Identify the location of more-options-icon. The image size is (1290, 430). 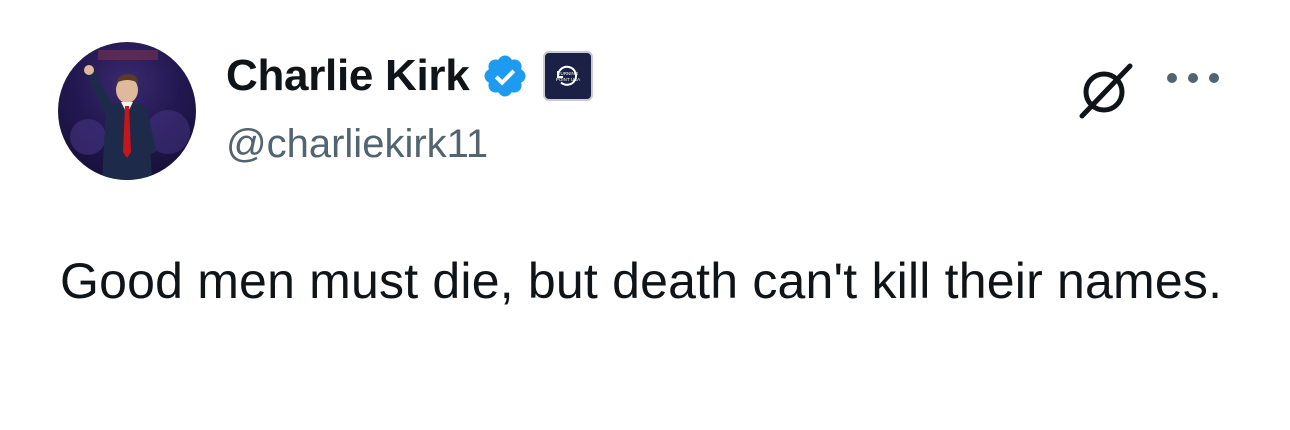
(1193, 78).